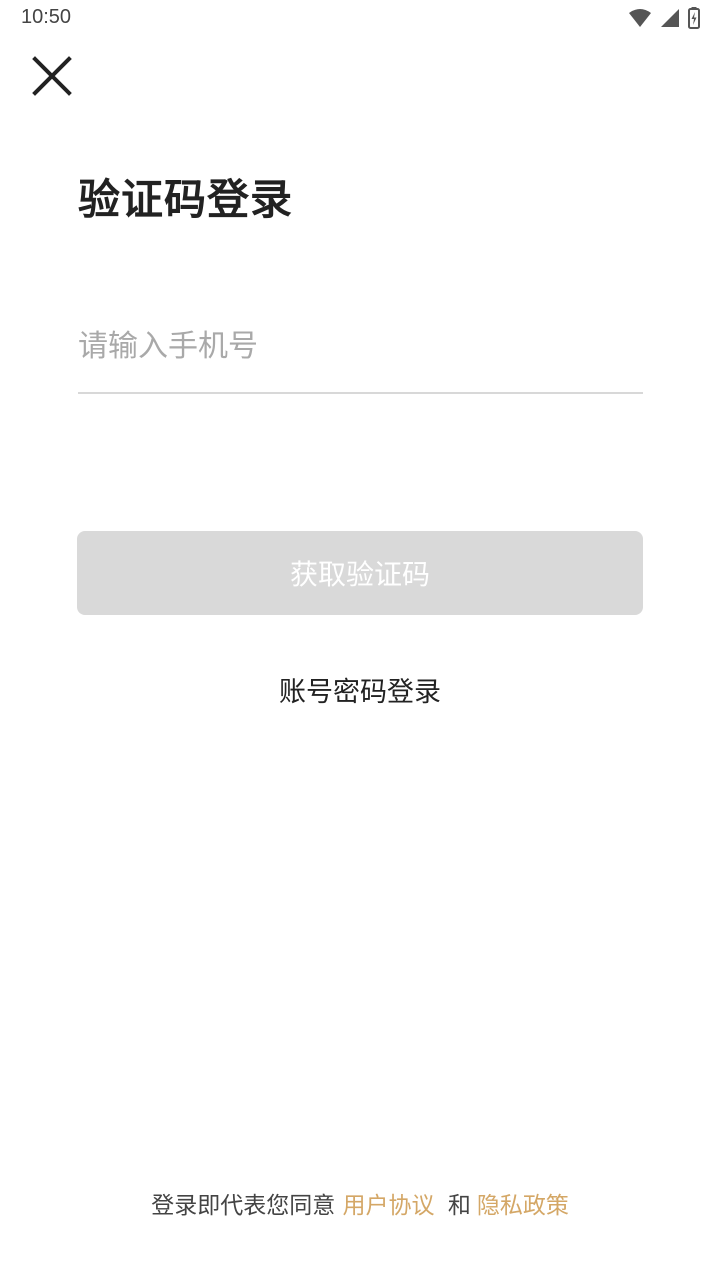 The image size is (720, 1280). Describe the element at coordinates (694, 20) in the screenshot. I see `battery-charging-icon` at that location.